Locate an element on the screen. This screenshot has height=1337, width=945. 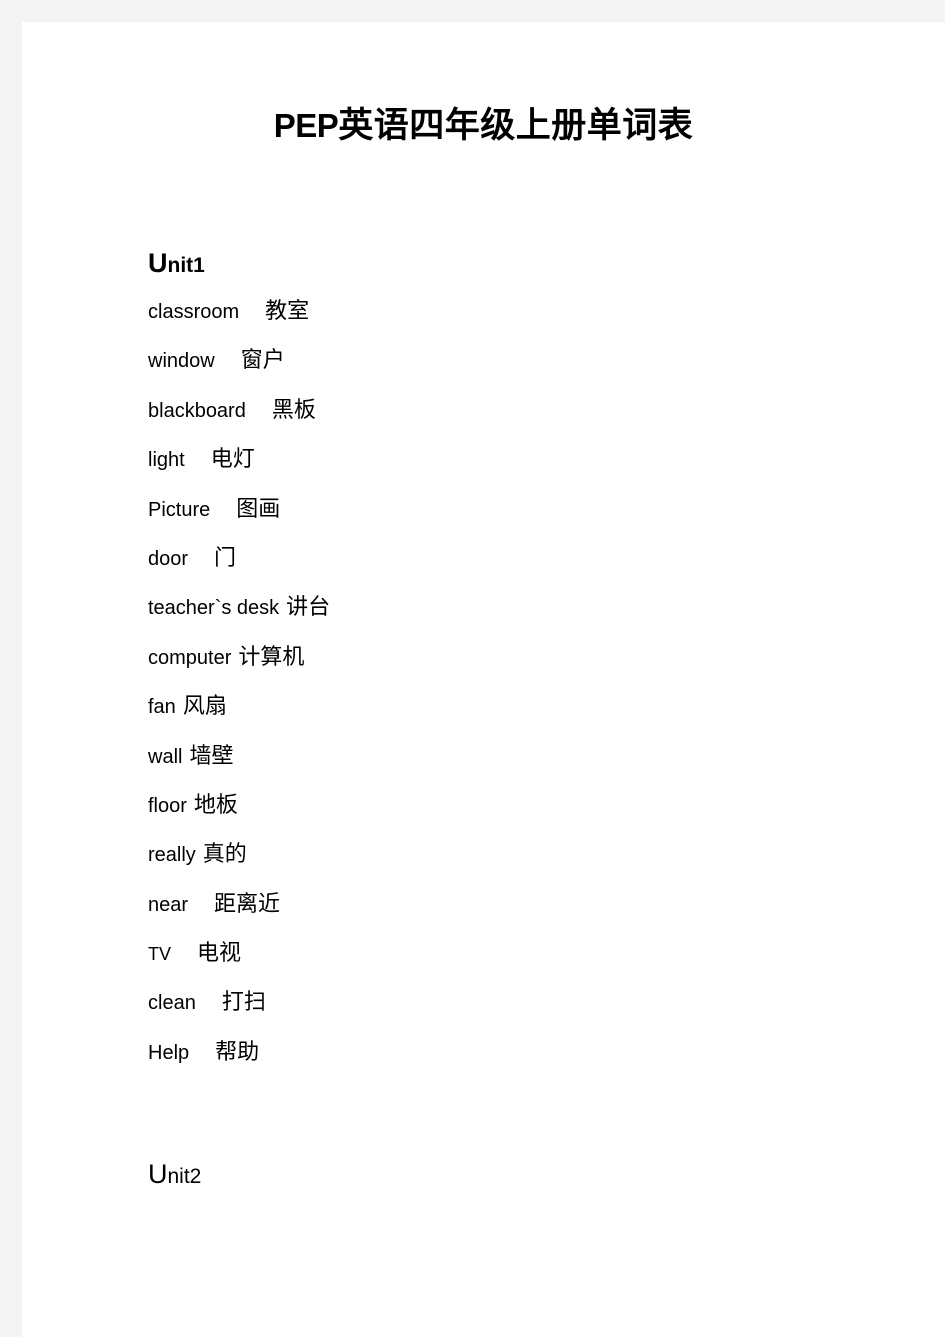
word-chinese: 窗户 is located at coordinates (262, 361).